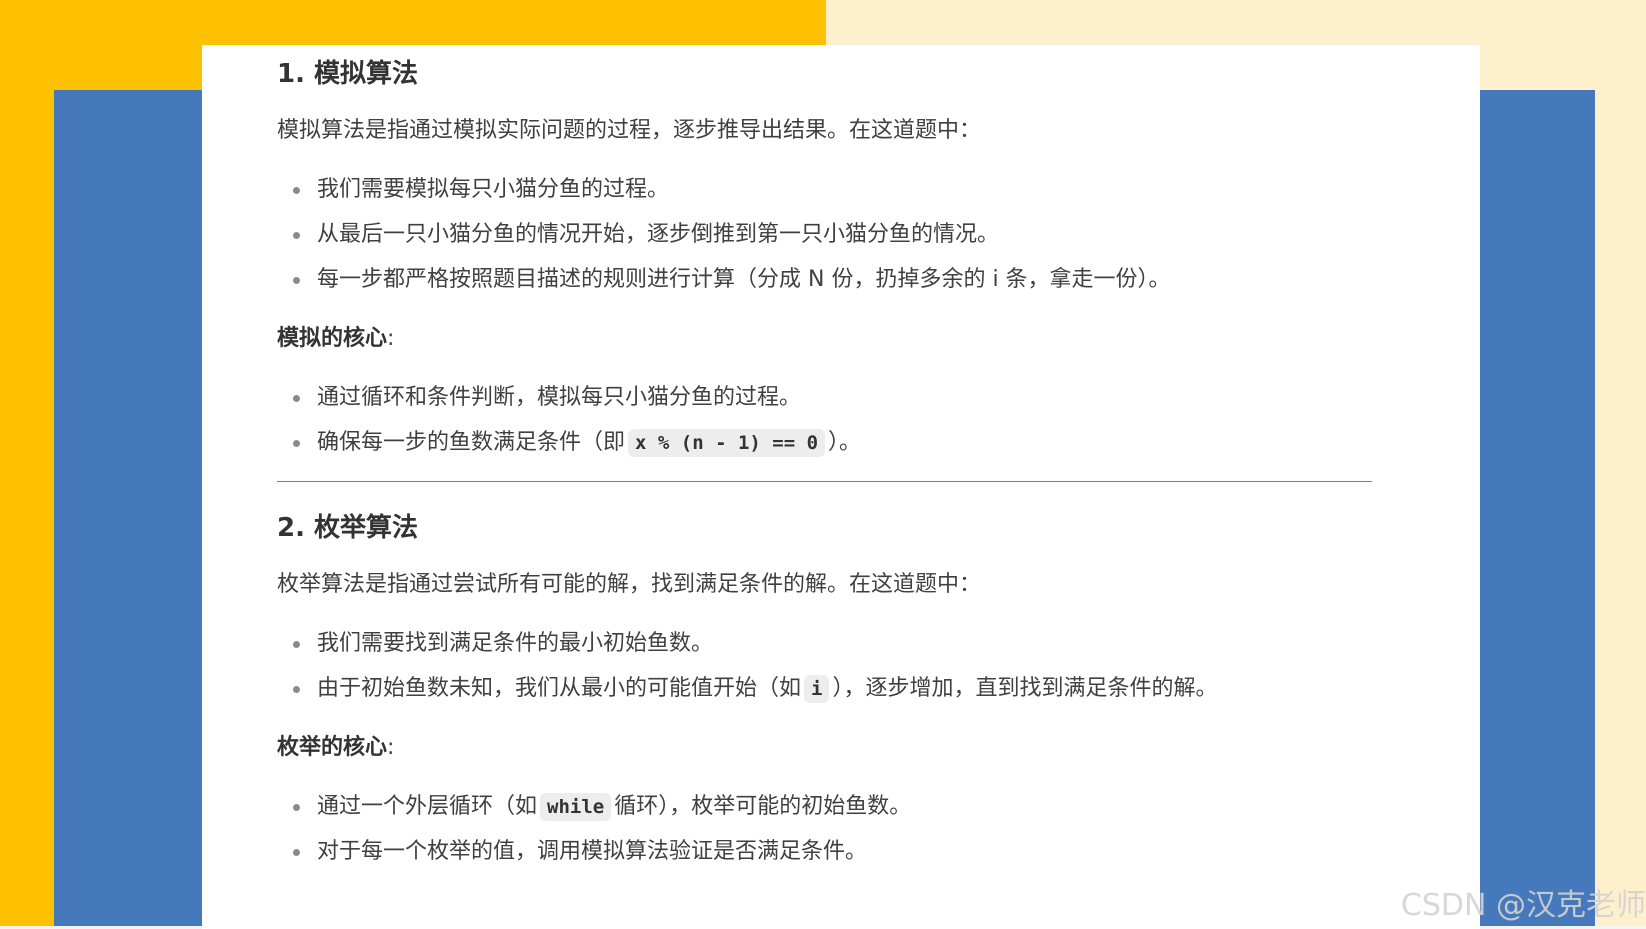 This screenshot has height=929, width=1646. Describe the element at coordinates (515, 643) in the screenshot. I see `list-item-text: 我们需要找到满足条件的最小初始鱼数。` at that location.